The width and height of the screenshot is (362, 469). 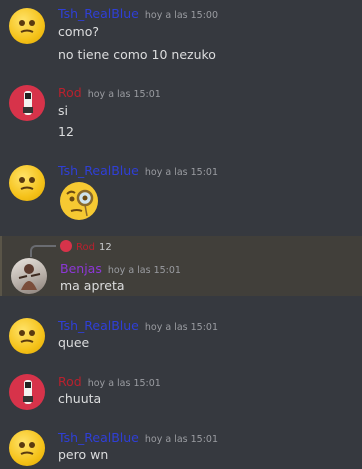 I want to click on message-text: como?, so click(x=78, y=31).